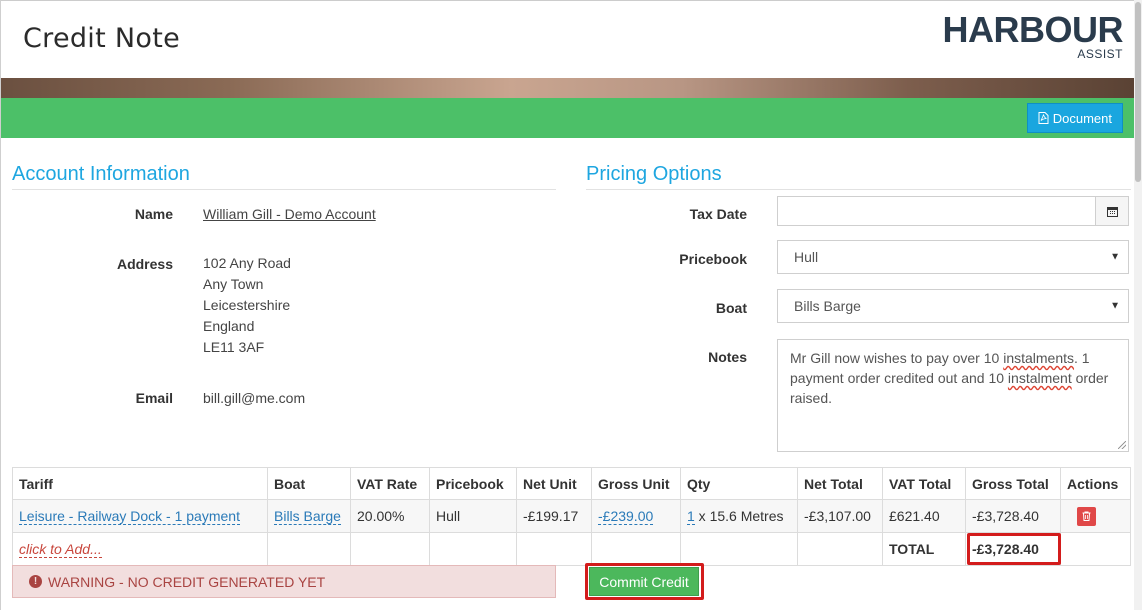  Describe the element at coordinates (1014, 549) in the screenshot. I see `total-highlight-box` at that location.